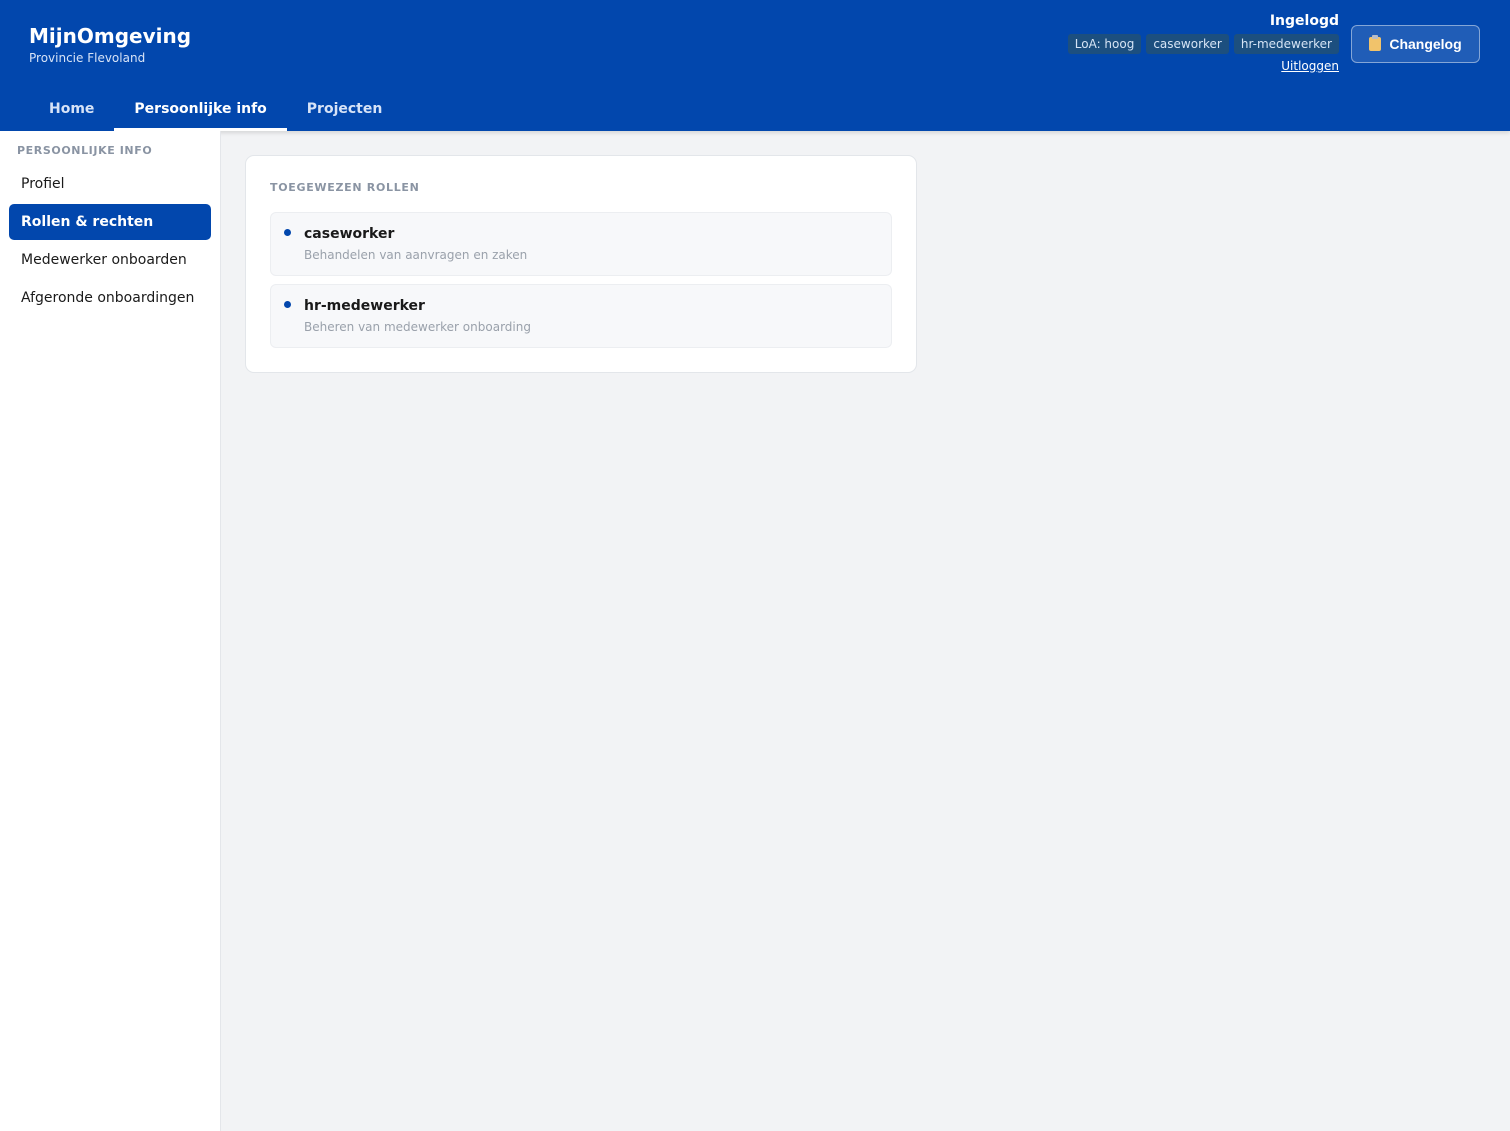 The height and width of the screenshot is (1131, 1510). I want to click on changelog-button: Changelog, so click(1415, 44).